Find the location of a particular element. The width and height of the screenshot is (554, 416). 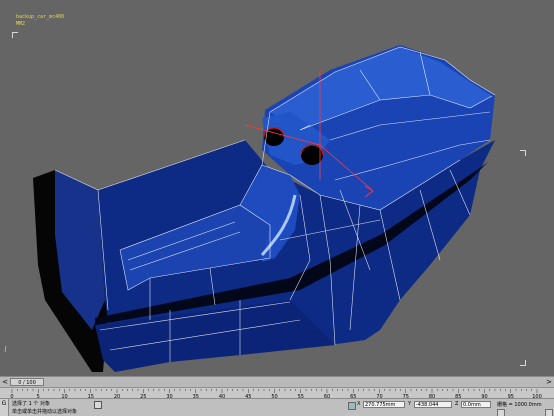

grid-size-label: 栅格 = 1000.0mm is located at coordinates (519, 405).